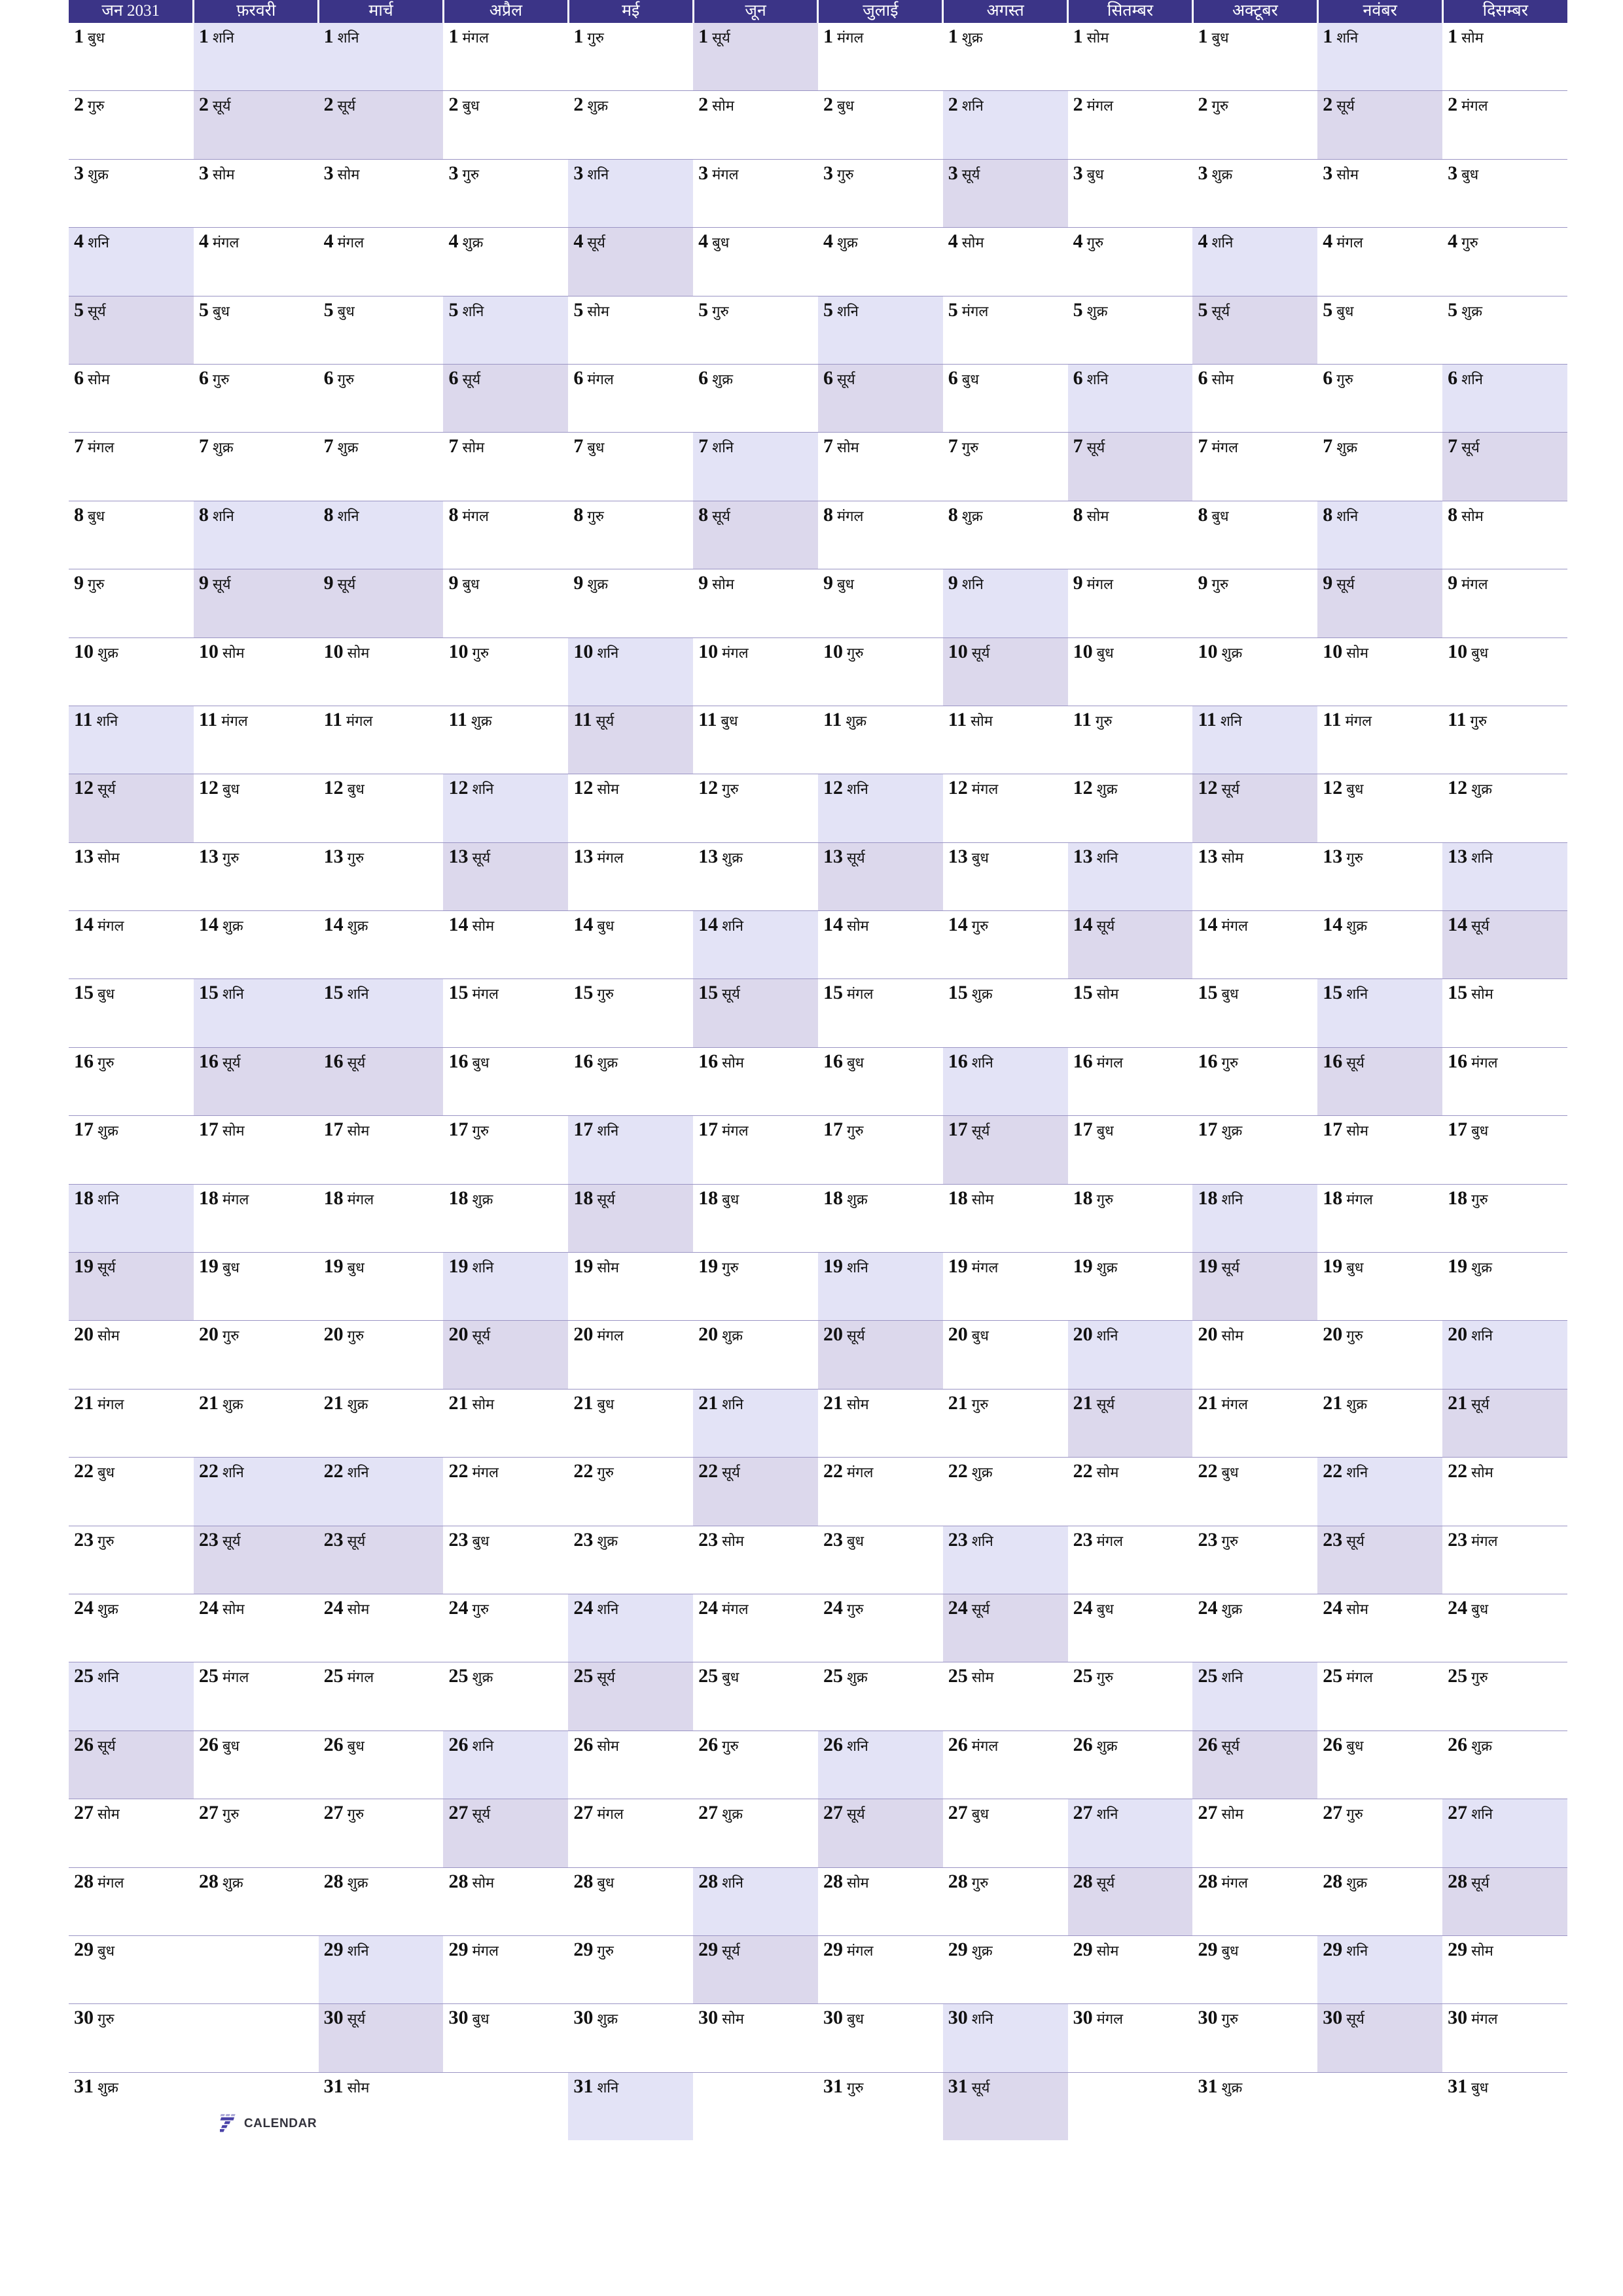 This screenshot has height=2296, width=1623. Describe the element at coordinates (1255, 1218) in the screenshot. I see `day-cell: 18 शनि` at that location.